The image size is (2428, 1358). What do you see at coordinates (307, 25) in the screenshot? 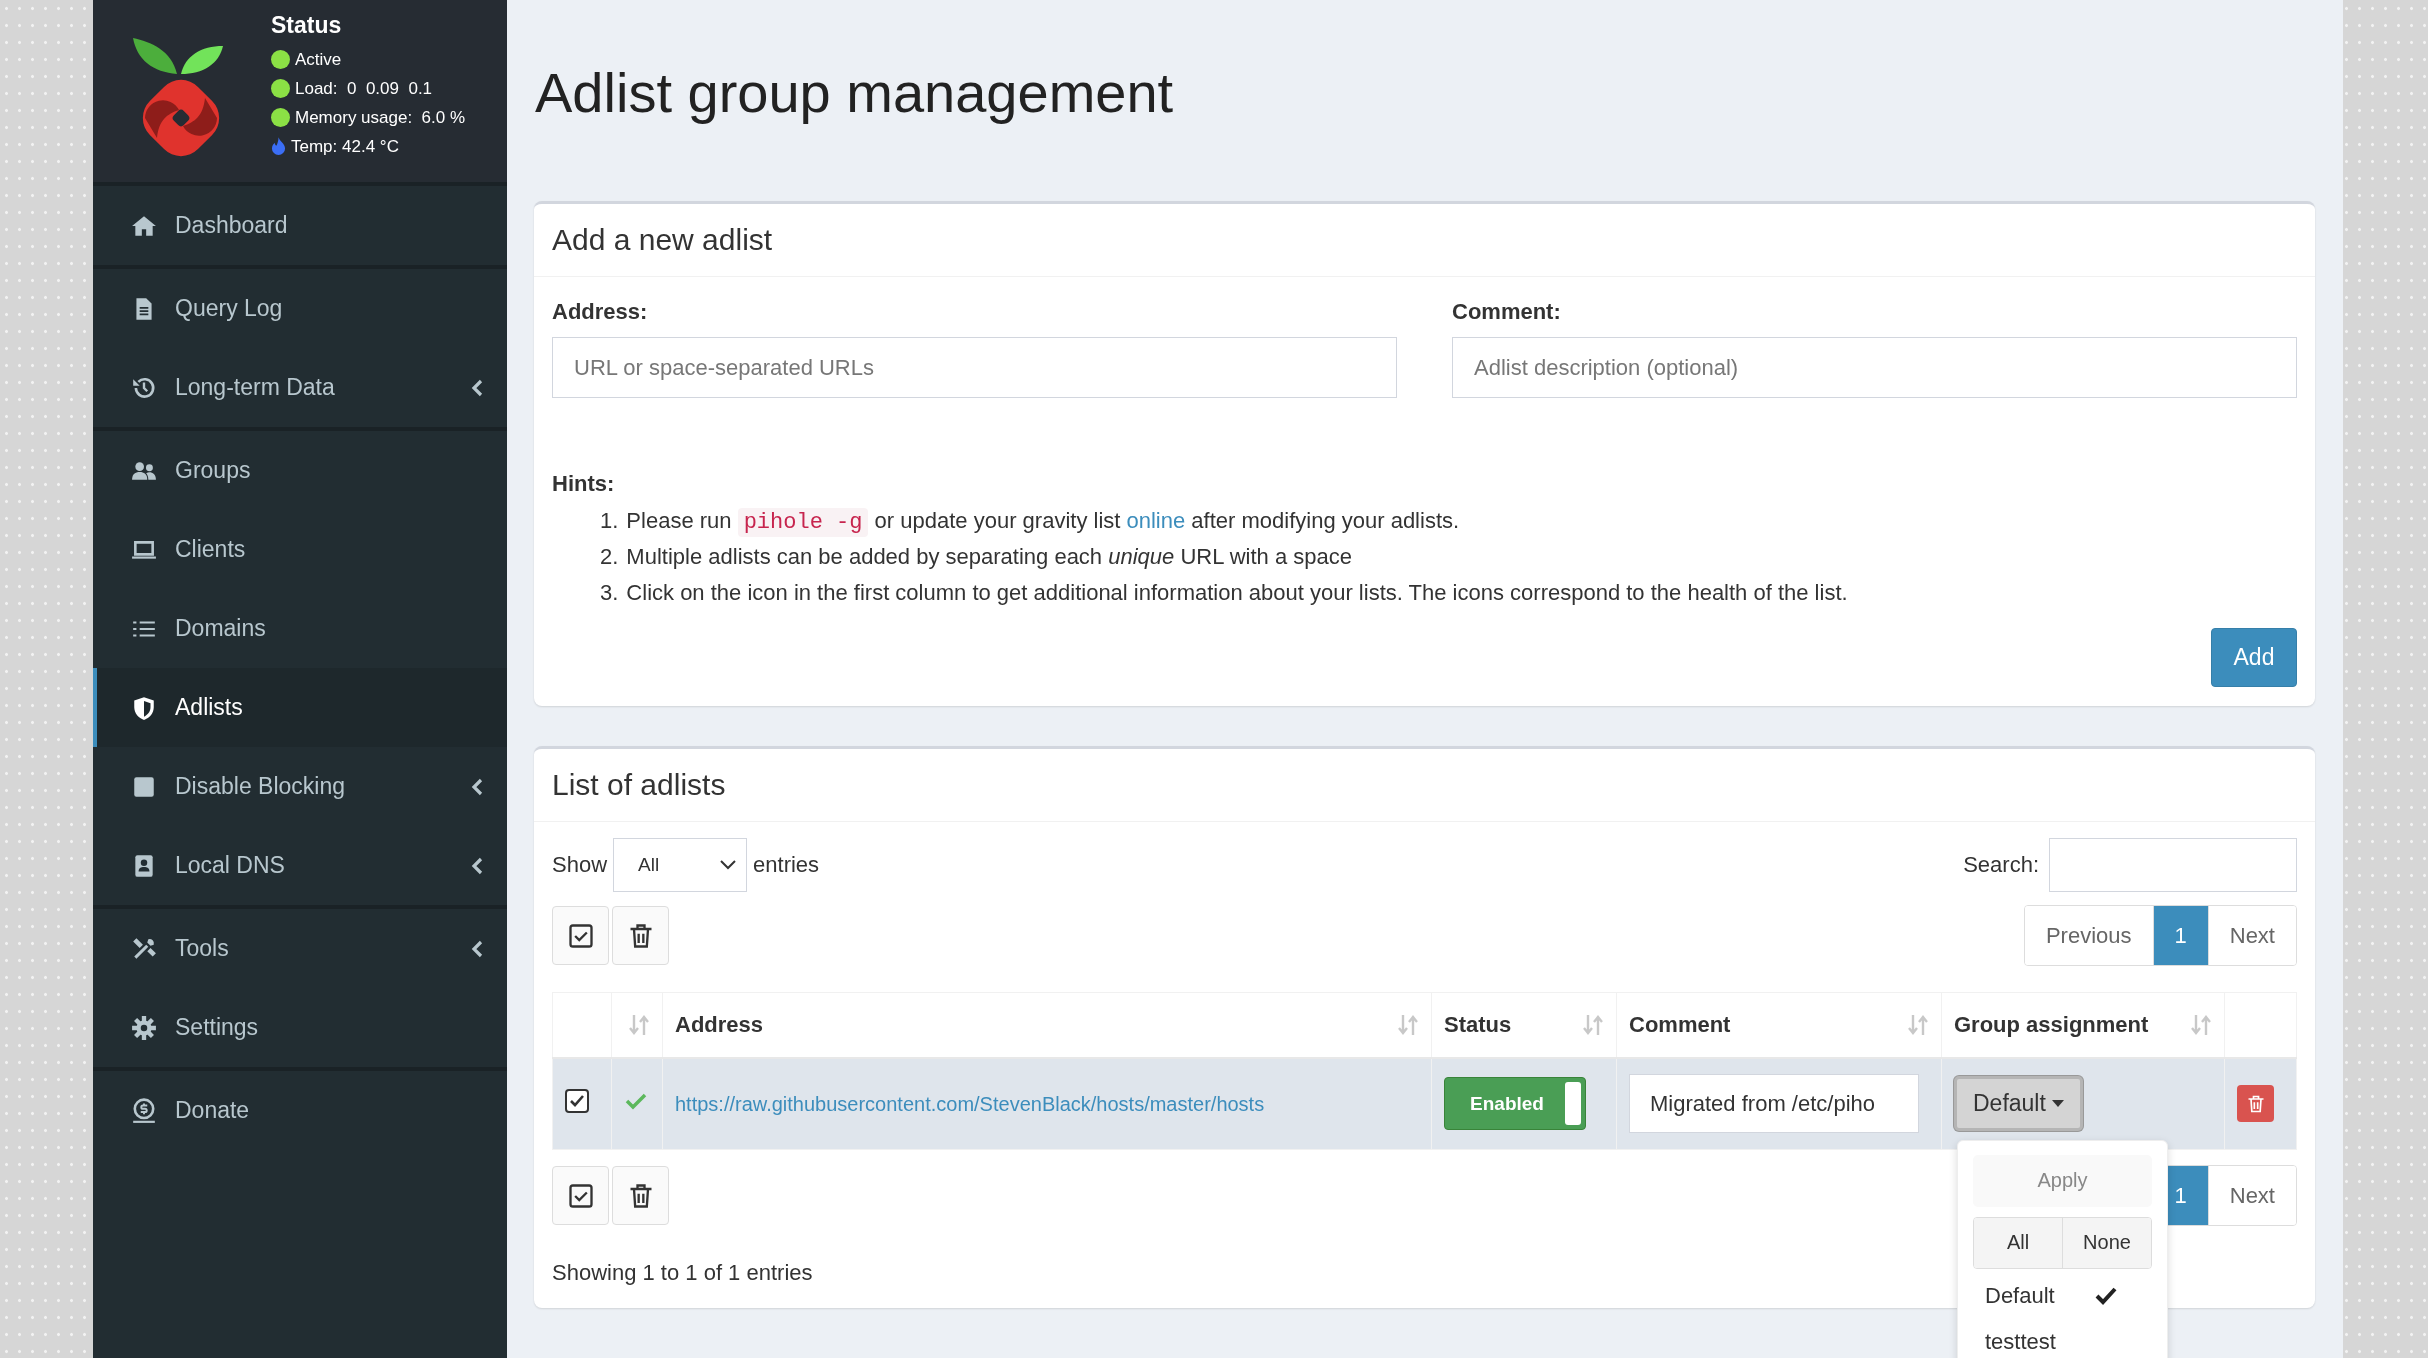
I see `status-title: Status` at bounding box center [307, 25].